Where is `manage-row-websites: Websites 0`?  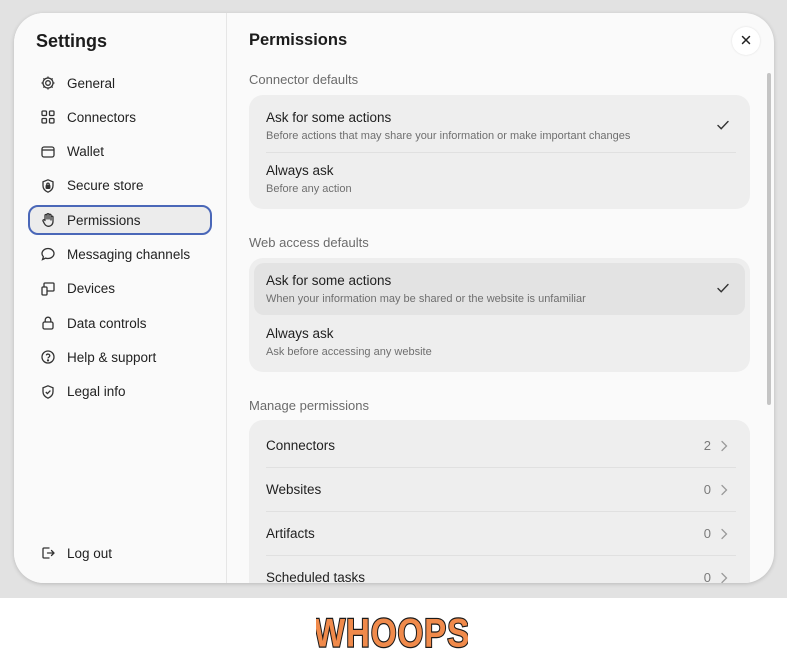 manage-row-websites: Websites 0 is located at coordinates (499, 489).